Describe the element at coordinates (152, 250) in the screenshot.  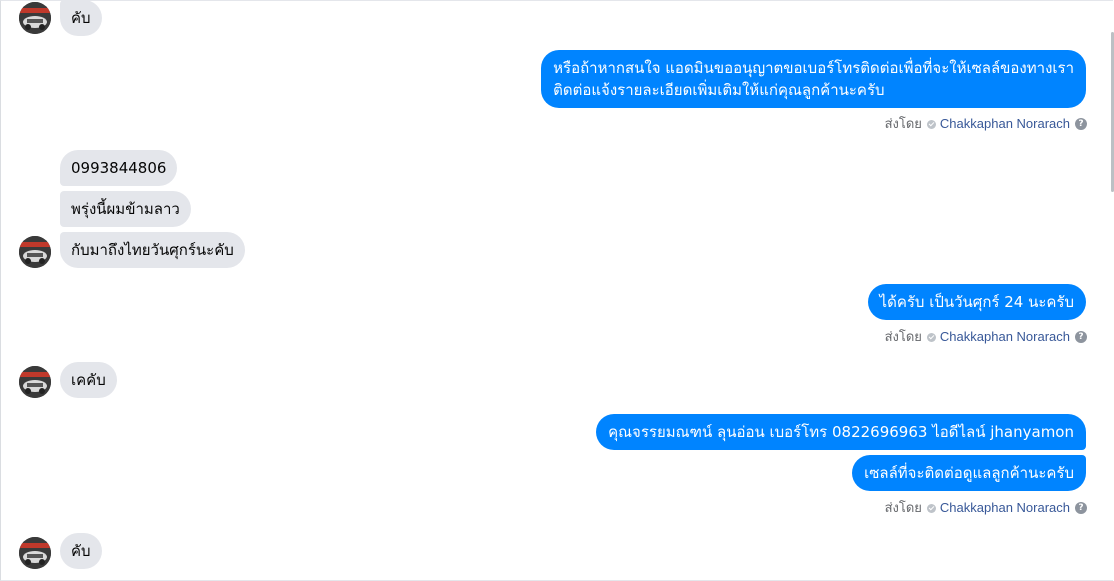
I see `incoming-message: กับมาถึงไทยวันศุกร์นะคับ` at that location.